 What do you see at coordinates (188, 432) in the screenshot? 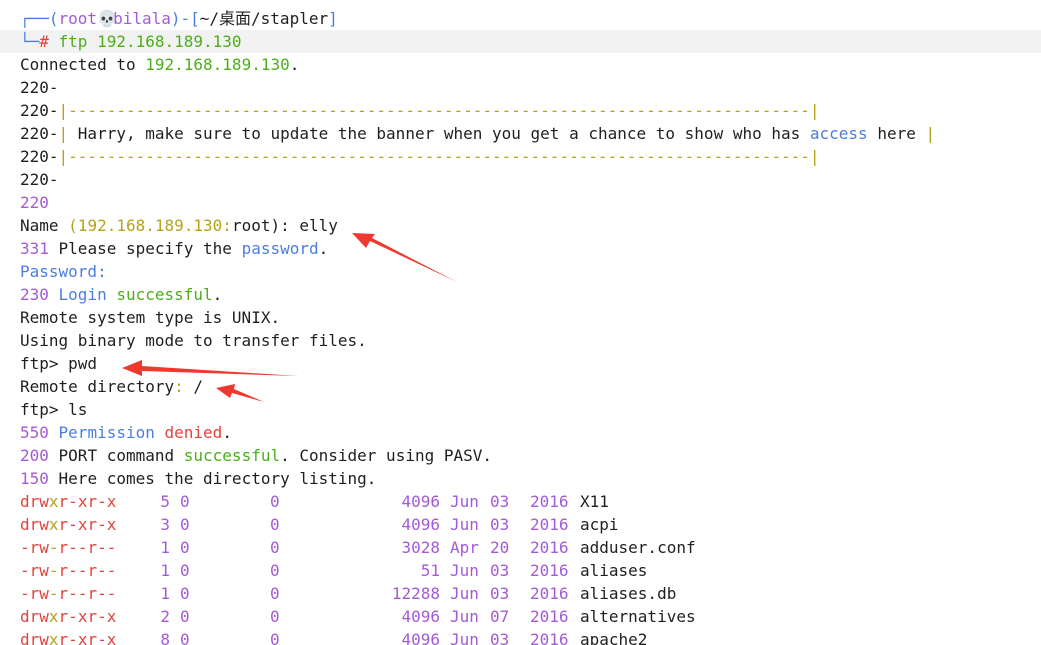
I see `denied-word: denied` at bounding box center [188, 432].